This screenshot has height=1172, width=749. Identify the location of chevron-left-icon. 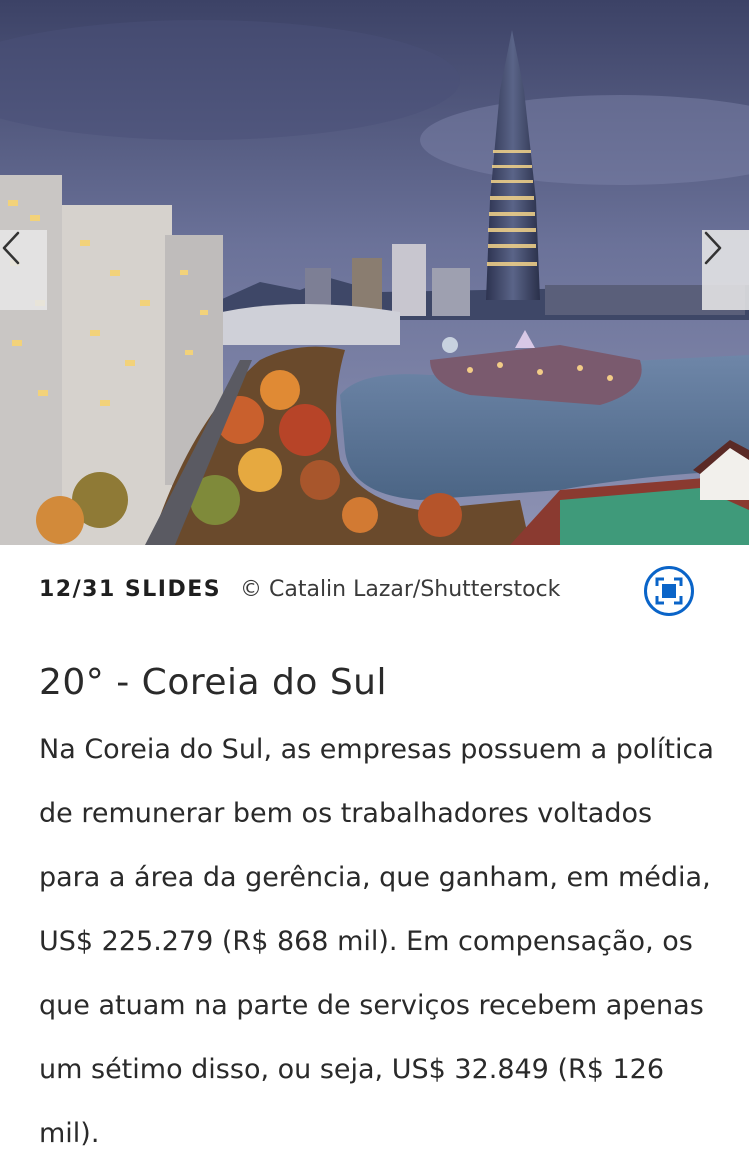
(11, 248).